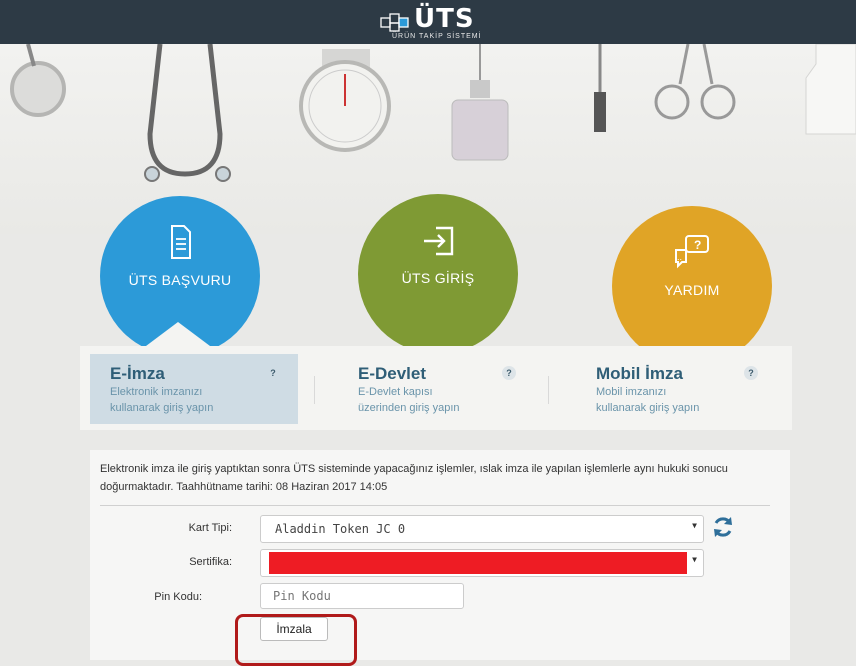 The height and width of the screenshot is (666, 856). What do you see at coordinates (362, 596) in the screenshot?
I see `pin-input` at bounding box center [362, 596].